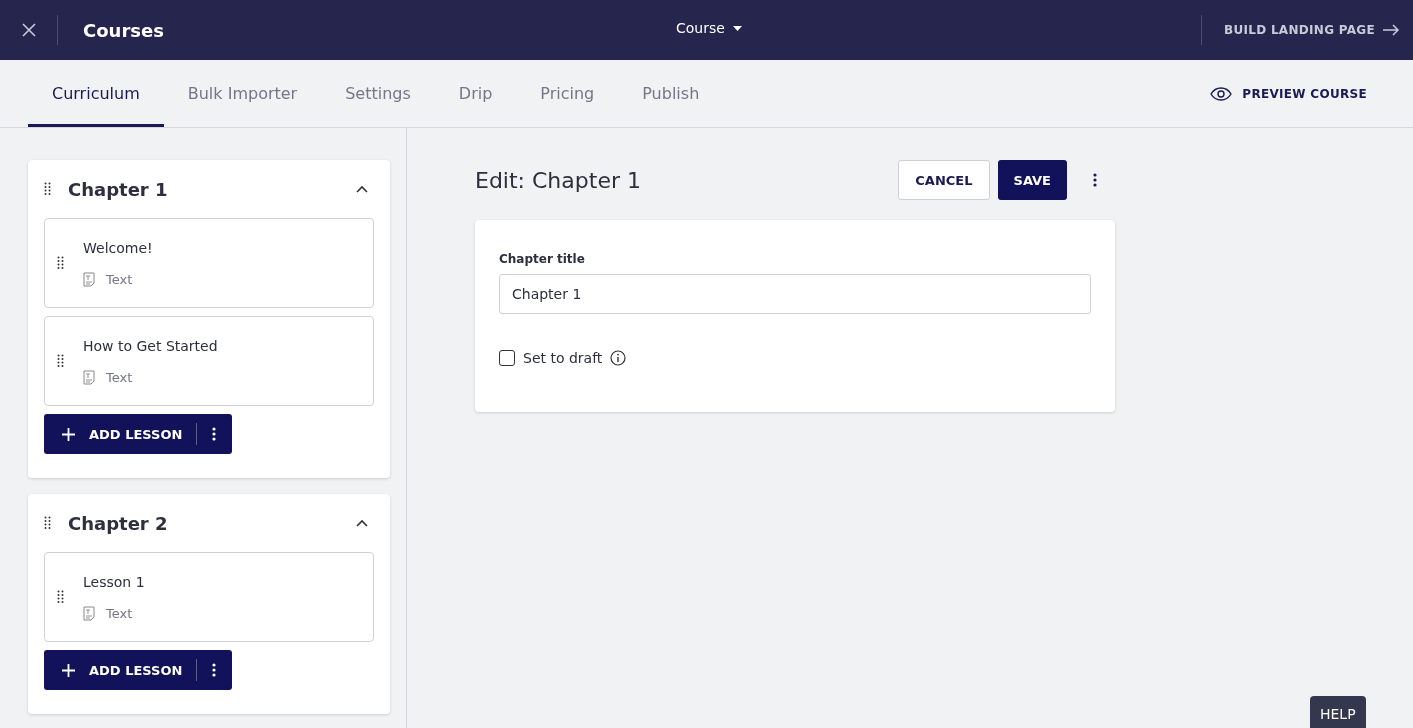  Describe the element at coordinates (1391, 30) in the screenshot. I see `arrow-right-icon` at that location.